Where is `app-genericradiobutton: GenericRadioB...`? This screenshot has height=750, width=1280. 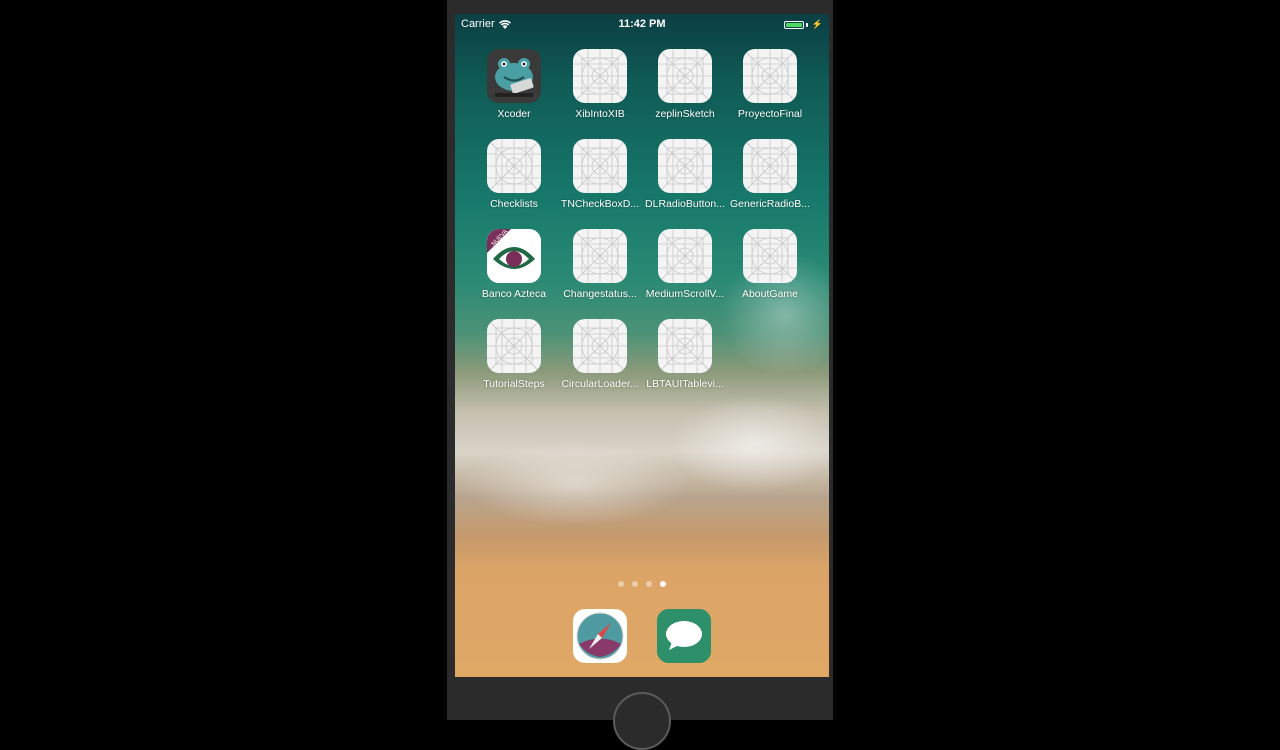
app-genericradiobutton: GenericRadioB... is located at coordinates (770, 174).